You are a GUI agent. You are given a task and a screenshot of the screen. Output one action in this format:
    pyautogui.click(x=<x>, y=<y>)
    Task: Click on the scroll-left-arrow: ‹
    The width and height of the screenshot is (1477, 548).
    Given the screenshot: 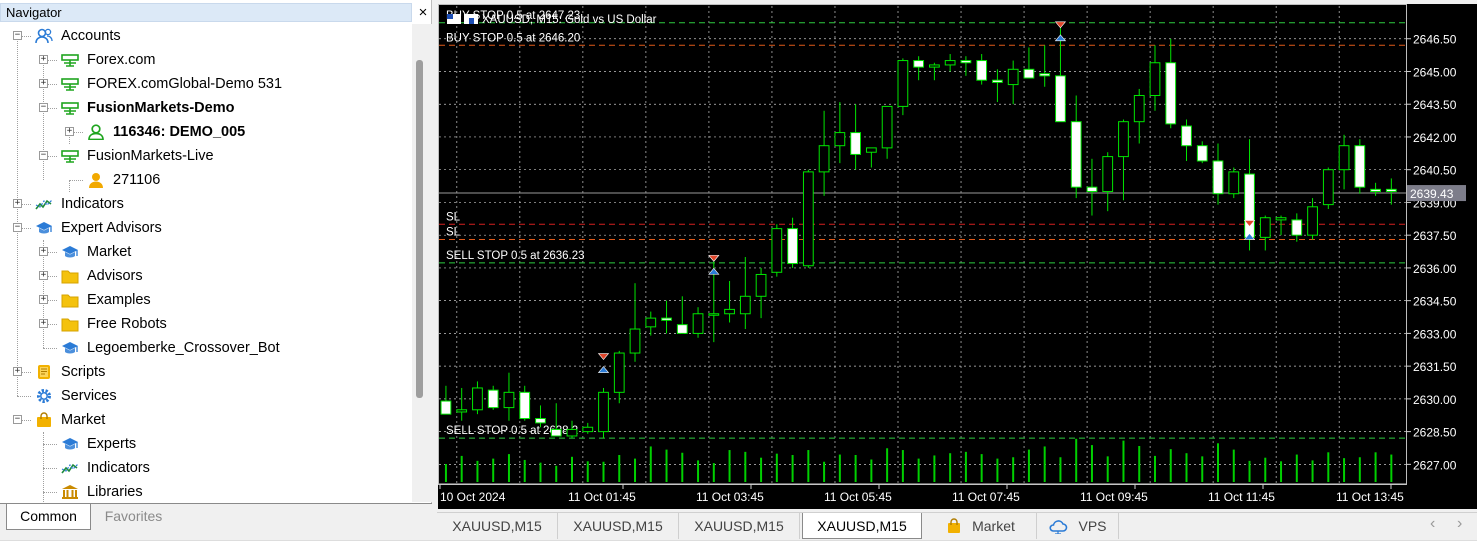 What is the action you would take?
    pyautogui.click(x=1432, y=524)
    